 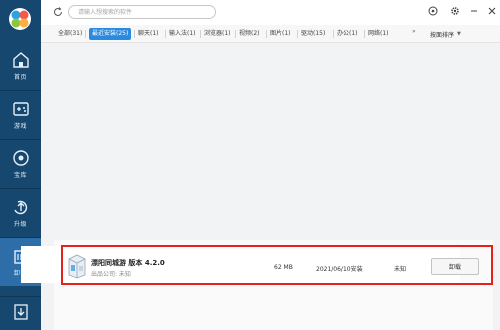 I want to click on chevron-down-icon: ▼, so click(x=459, y=34).